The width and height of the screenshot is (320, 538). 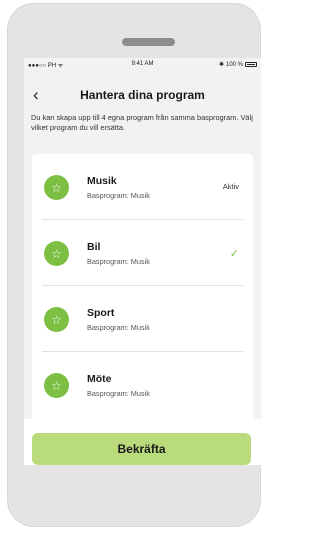 What do you see at coordinates (148, 42) in the screenshot?
I see `phone-speaker` at bounding box center [148, 42].